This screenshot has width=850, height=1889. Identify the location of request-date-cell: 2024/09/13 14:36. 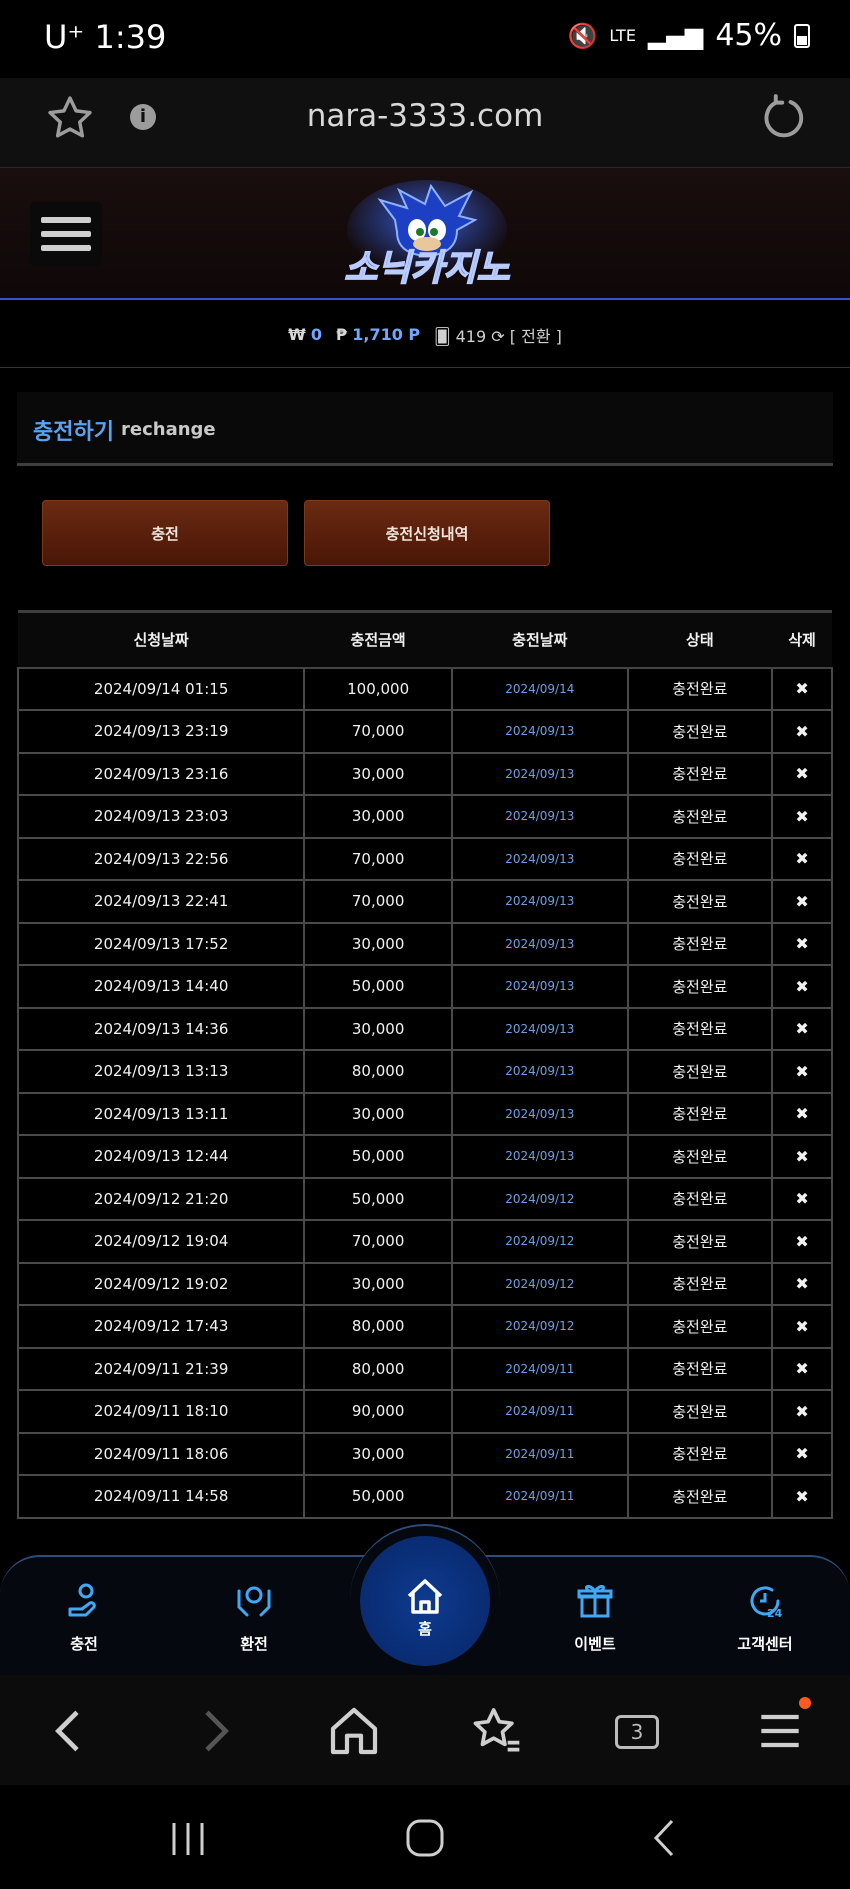
(161, 1028).